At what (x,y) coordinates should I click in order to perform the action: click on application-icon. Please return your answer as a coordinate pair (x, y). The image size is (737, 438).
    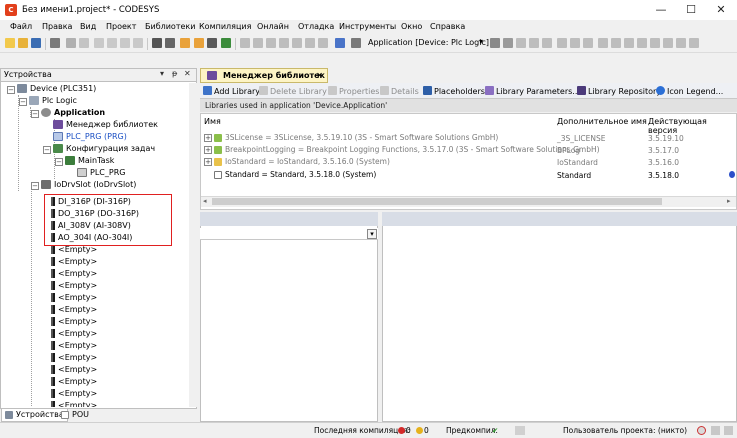
    Looking at the image, I should click on (356, 43).